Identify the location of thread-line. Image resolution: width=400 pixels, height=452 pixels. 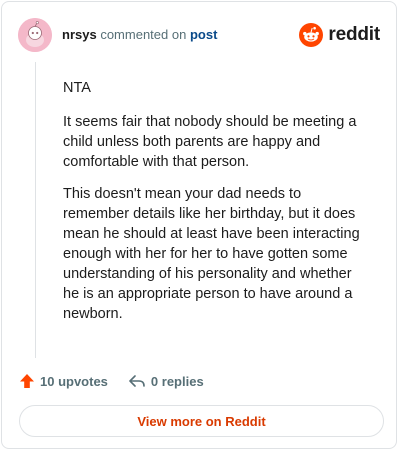
(35, 210).